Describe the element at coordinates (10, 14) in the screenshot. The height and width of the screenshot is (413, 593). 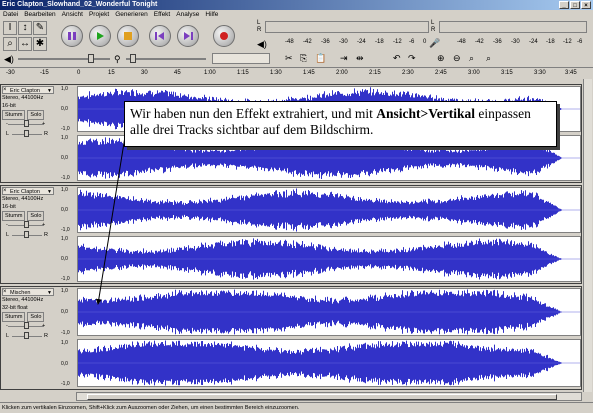
I see `menu-file: Datei` at that location.